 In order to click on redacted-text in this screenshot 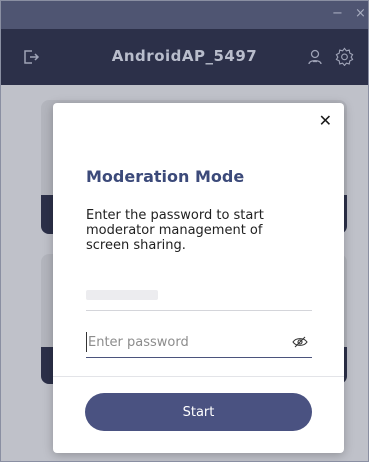, I will do `click(122, 295)`.